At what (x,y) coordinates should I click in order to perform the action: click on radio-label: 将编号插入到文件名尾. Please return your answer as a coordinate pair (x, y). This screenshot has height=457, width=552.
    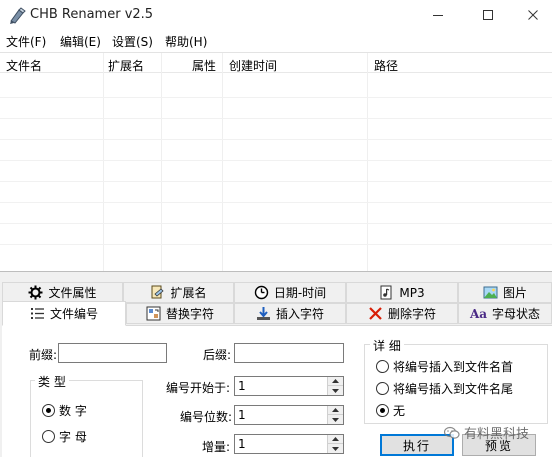
    Looking at the image, I should click on (453, 389).